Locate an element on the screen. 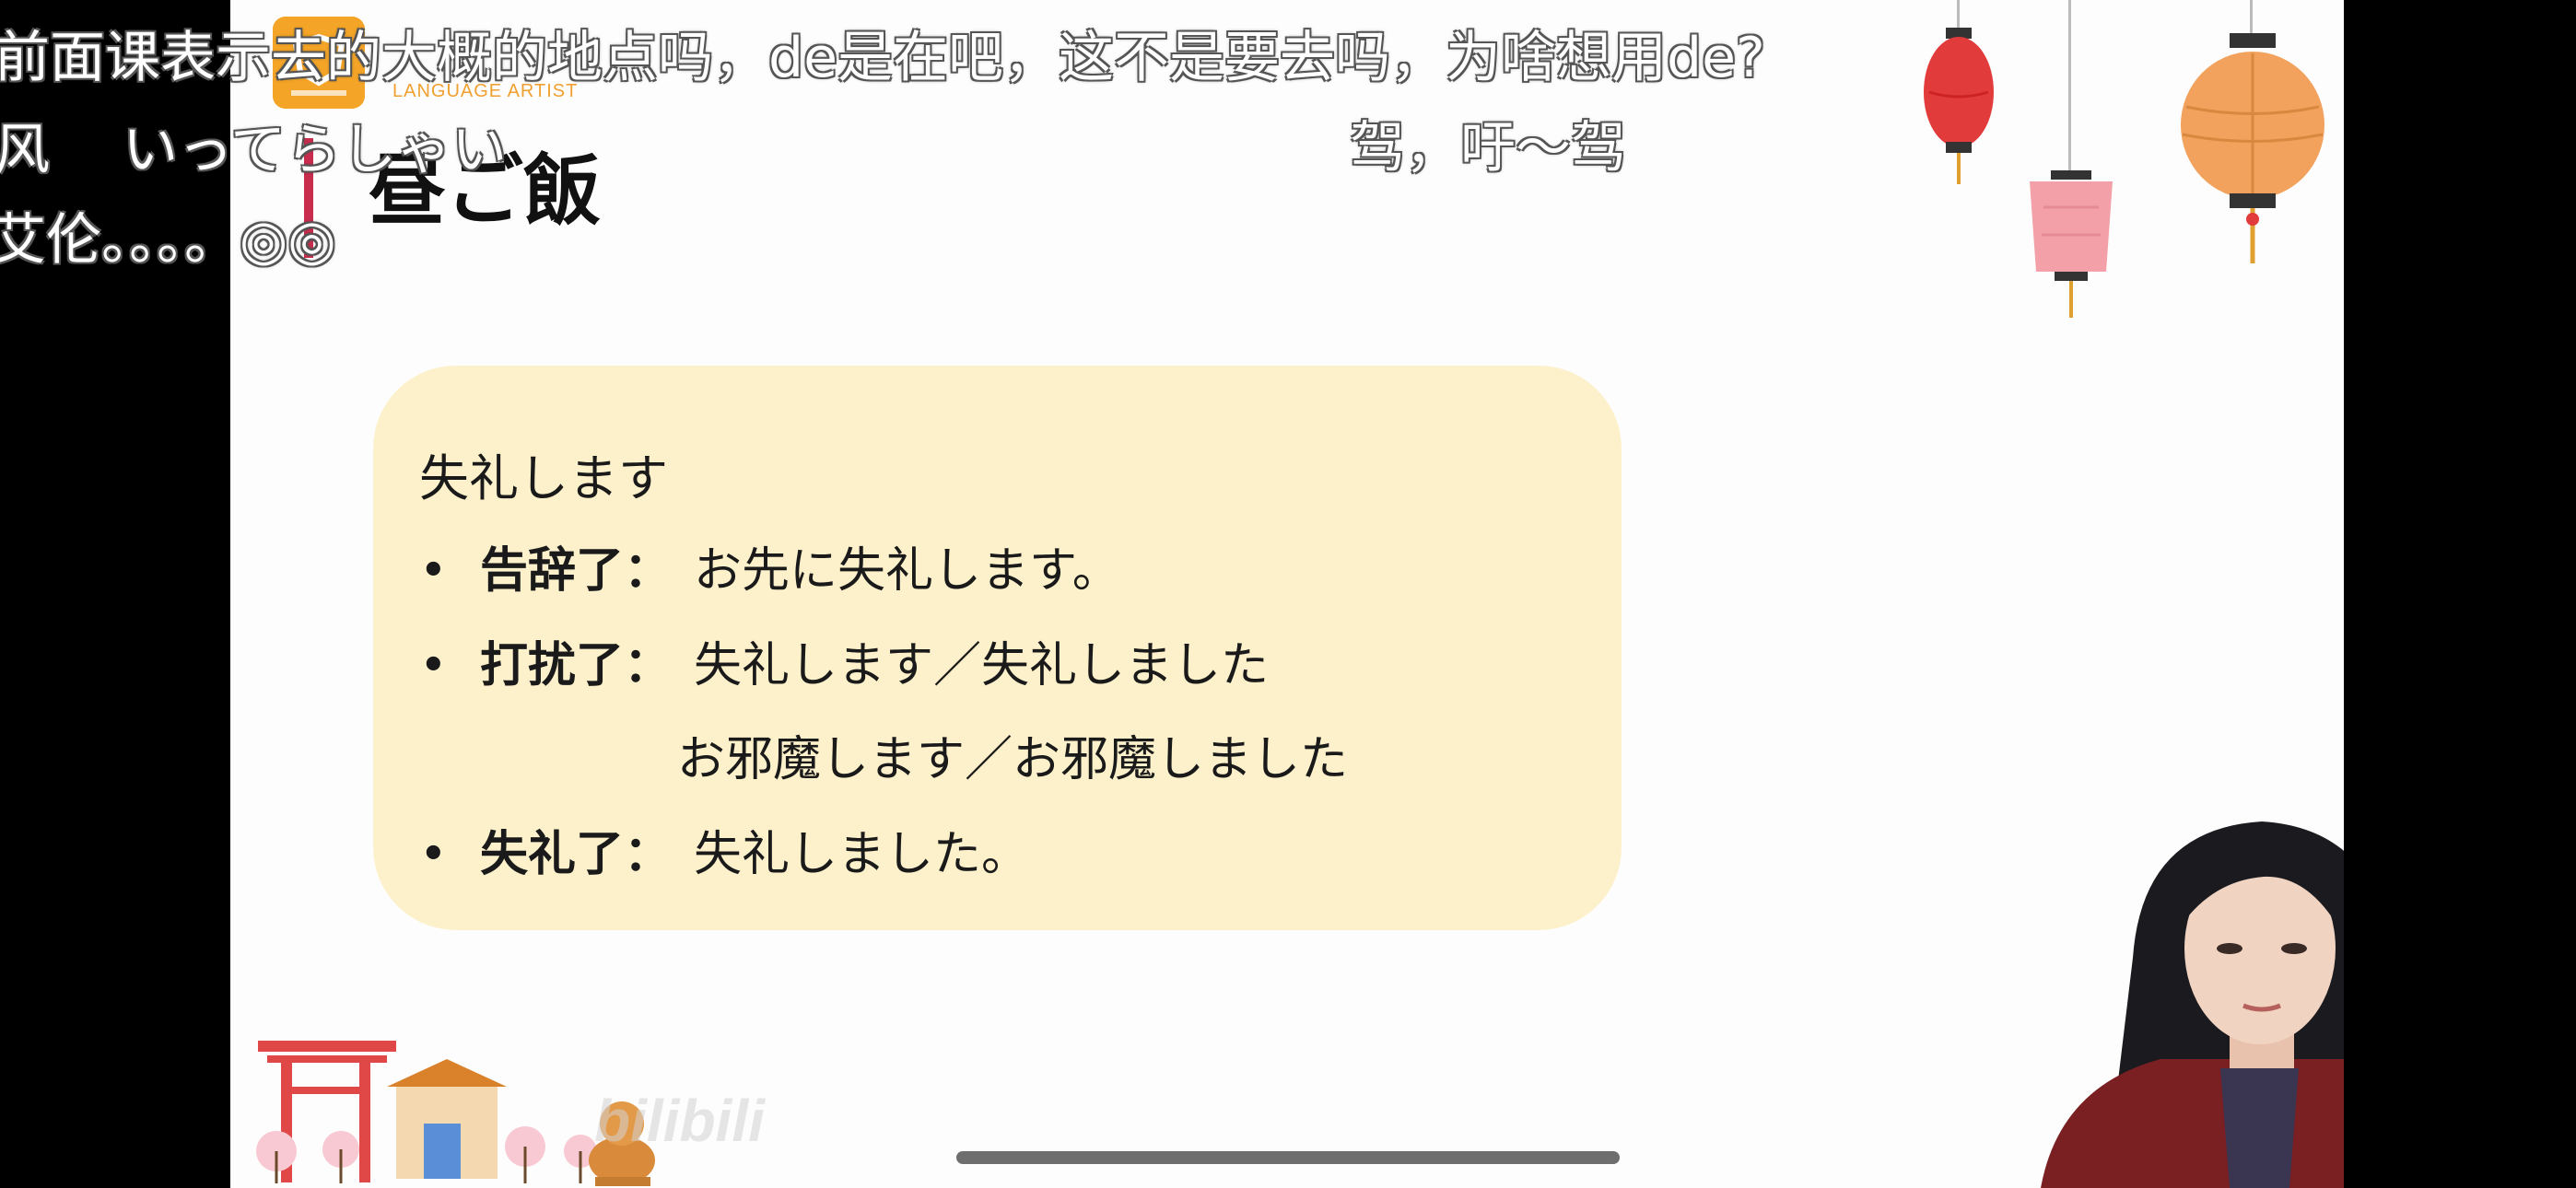 The height and width of the screenshot is (1188, 2576). danmaku-comment: 前面课表示去的大概的地点吗，de是在吧，这不是要去吗，为啥想用de? is located at coordinates (882, 58).